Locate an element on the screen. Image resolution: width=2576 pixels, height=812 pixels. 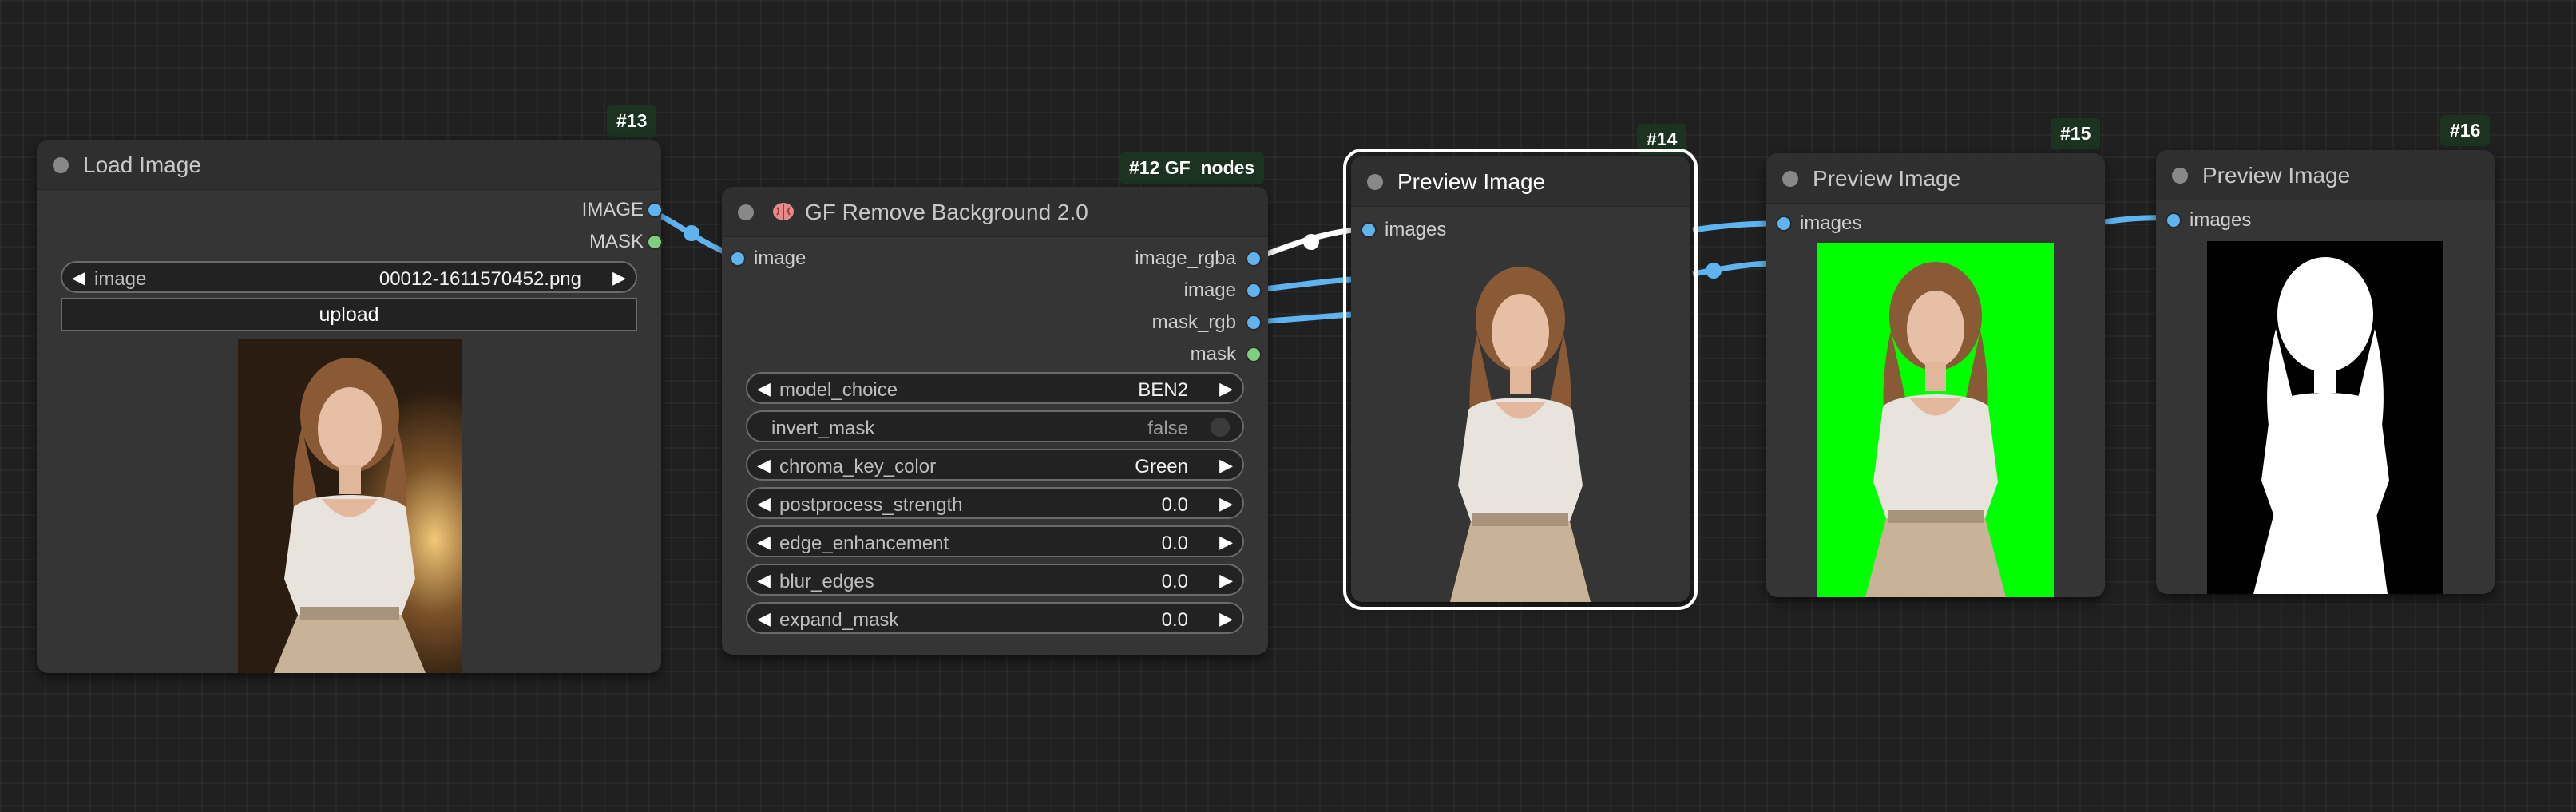
widget-label: invert_mask is located at coordinates (823, 428).